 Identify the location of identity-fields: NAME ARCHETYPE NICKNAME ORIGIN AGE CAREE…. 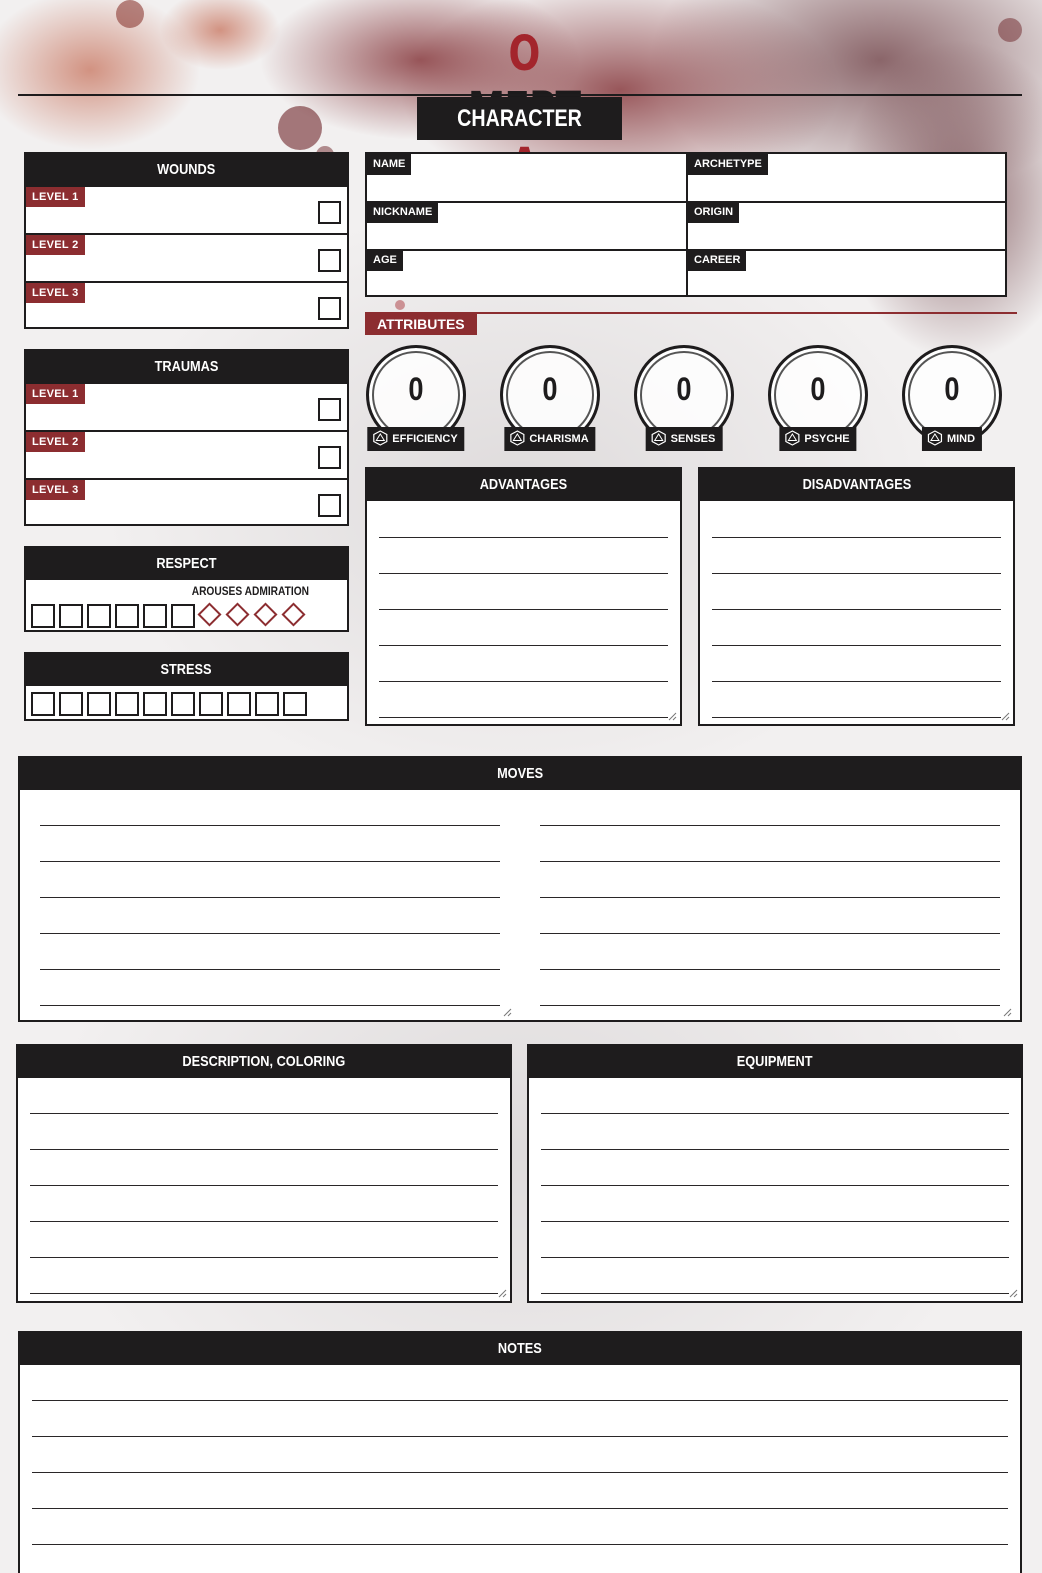
(686, 224).